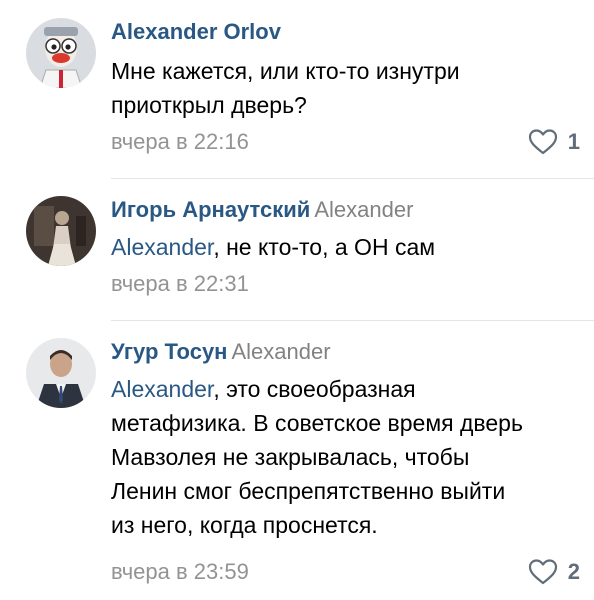 The height and width of the screenshot is (600, 594). I want to click on comment-line: Мне кажется, или кто-то изнутри, so click(285, 71).